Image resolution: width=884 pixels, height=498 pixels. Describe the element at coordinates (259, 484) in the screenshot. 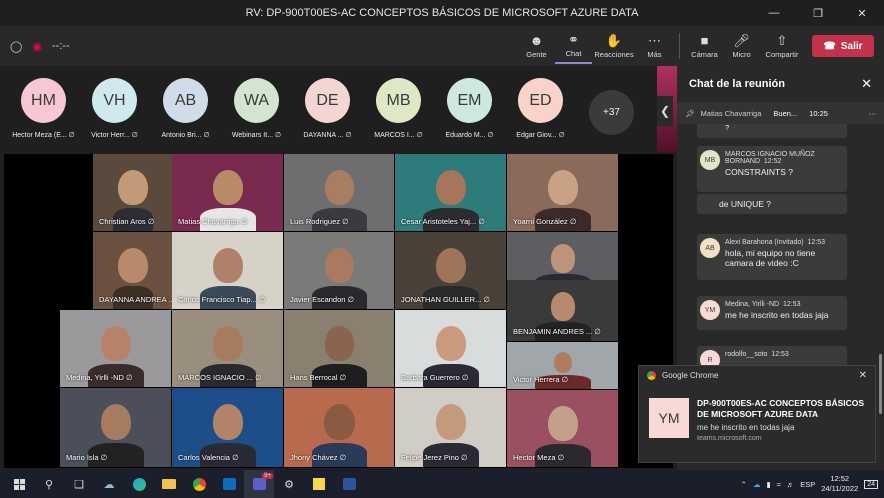

I see `teams-icon: 9+` at that location.